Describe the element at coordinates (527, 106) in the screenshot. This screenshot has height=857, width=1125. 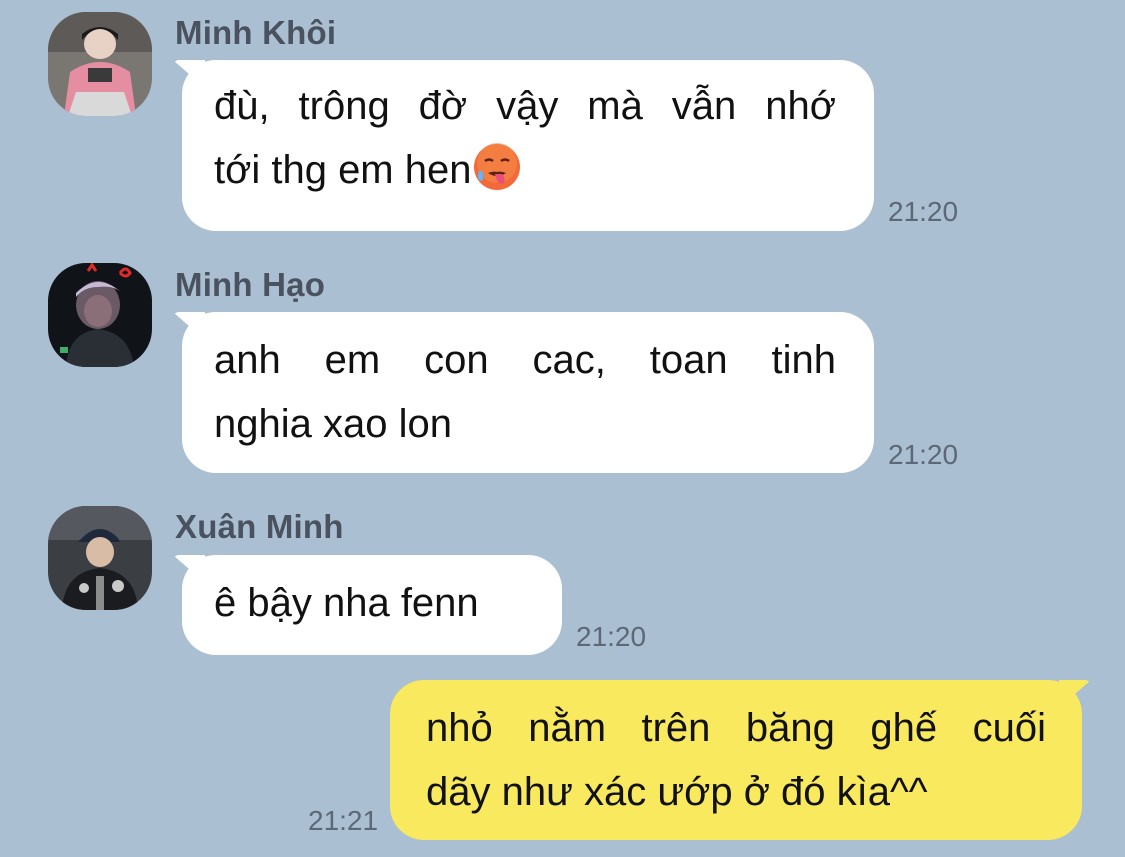
I see `word: vậy` at that location.